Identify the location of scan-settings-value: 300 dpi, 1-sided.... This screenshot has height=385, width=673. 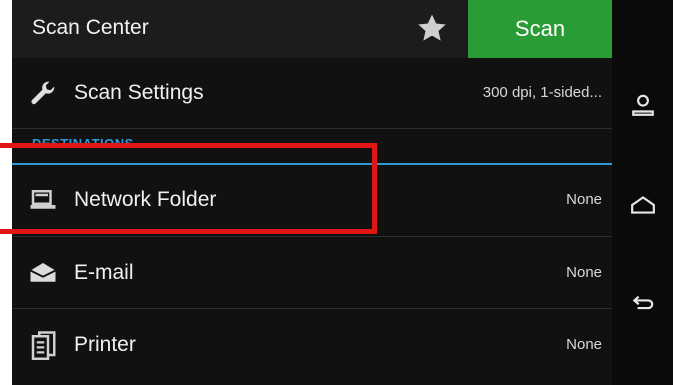
(542, 92).